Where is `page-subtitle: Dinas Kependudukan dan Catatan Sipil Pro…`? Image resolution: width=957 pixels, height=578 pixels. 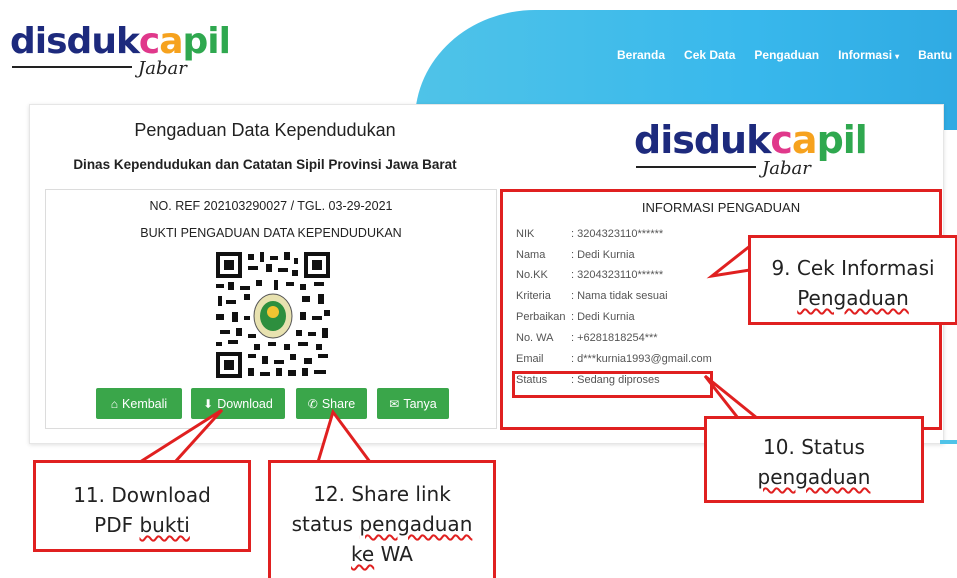
page-subtitle: Dinas Kependudukan dan Catatan Sipil Pro… is located at coordinates (265, 164).